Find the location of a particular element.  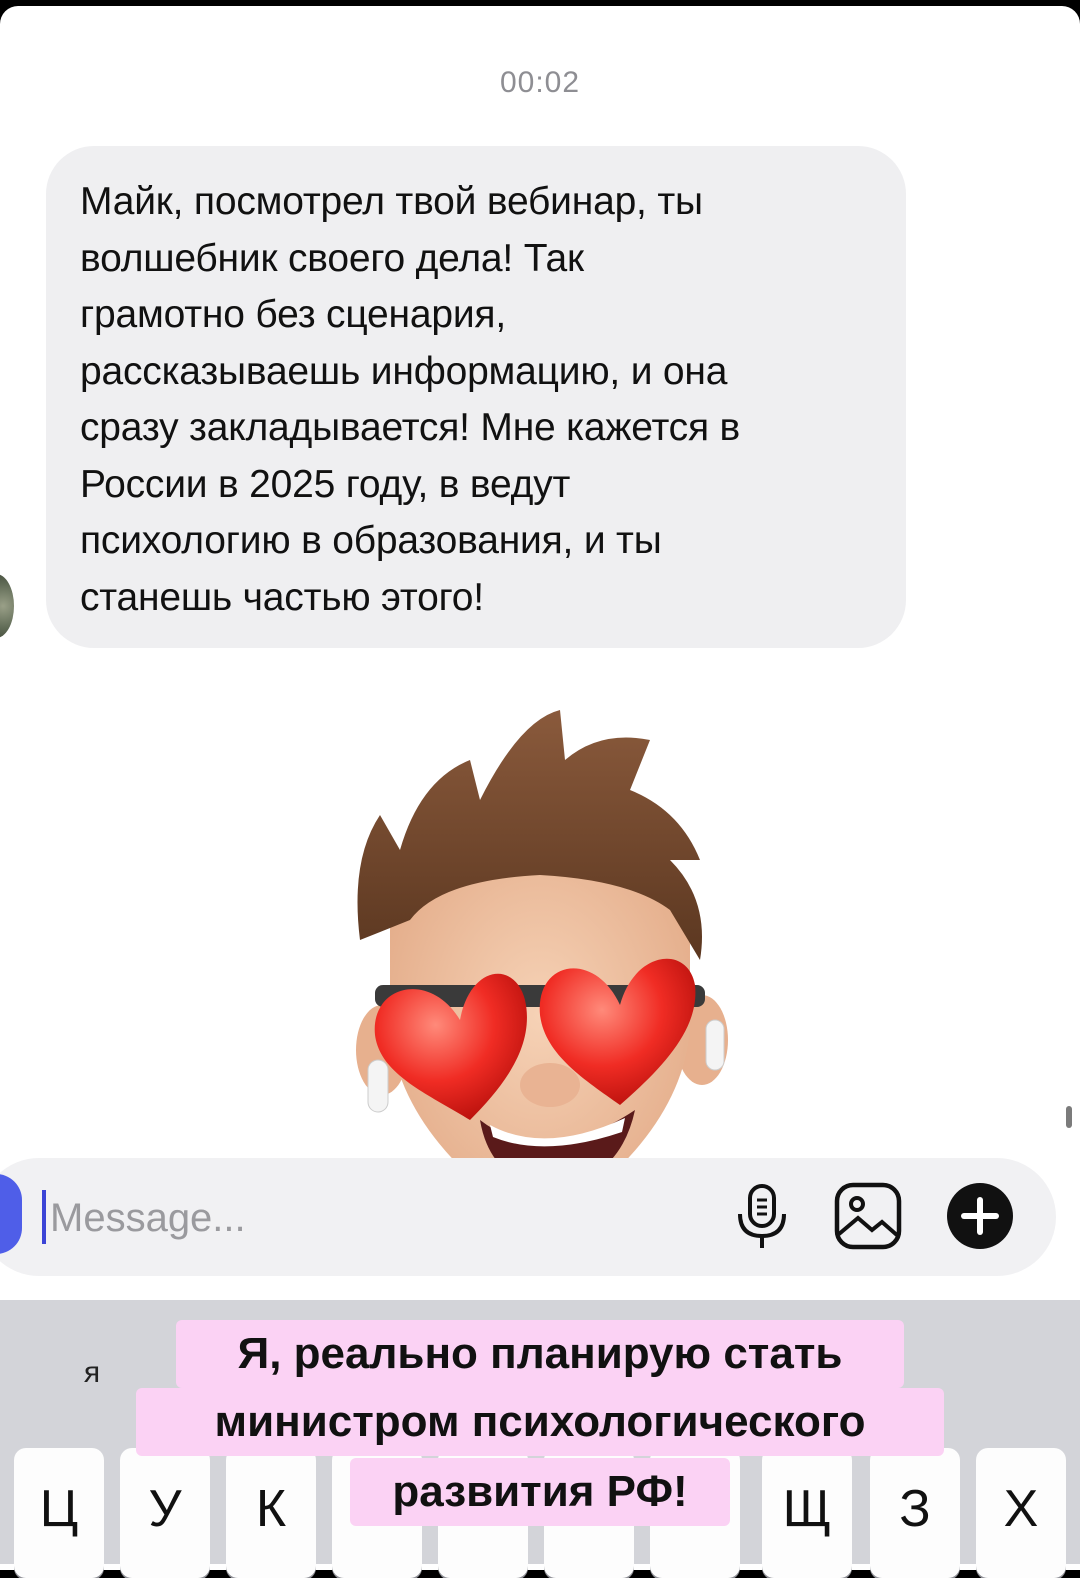

message-timestamp: 00:02 is located at coordinates (540, 82).